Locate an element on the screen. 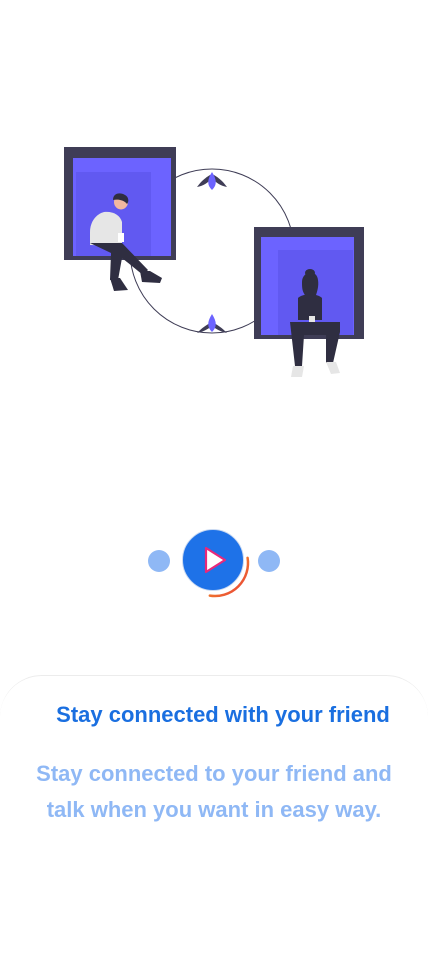 This screenshot has height=975, width=428. bottom-leaf-icon is located at coordinates (212, 323).